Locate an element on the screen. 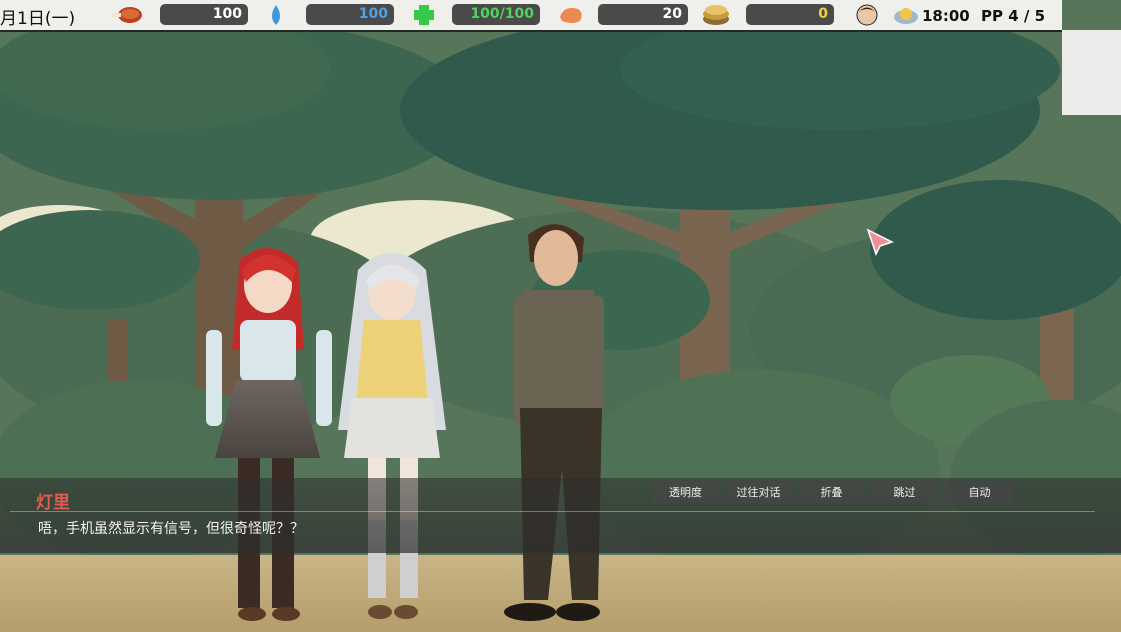 This screenshot has height=632, width=1121. date-label: 月1日(一) is located at coordinates (38, 19).